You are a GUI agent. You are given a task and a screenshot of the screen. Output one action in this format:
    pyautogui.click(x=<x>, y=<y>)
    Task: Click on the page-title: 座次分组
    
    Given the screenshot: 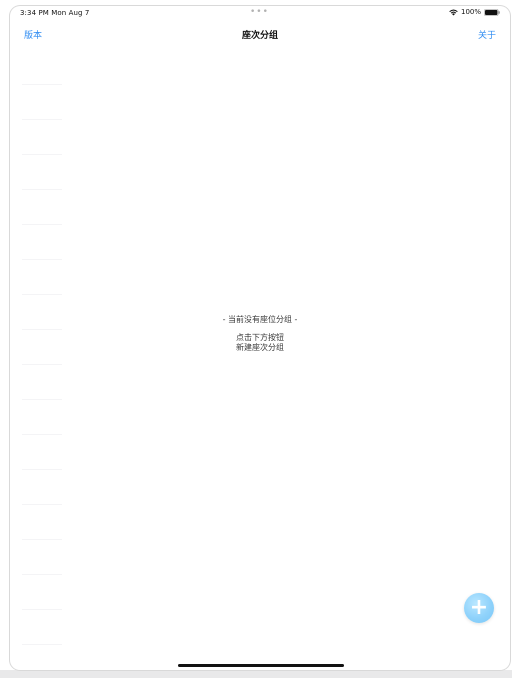 What is the action you would take?
    pyautogui.click(x=259, y=36)
    